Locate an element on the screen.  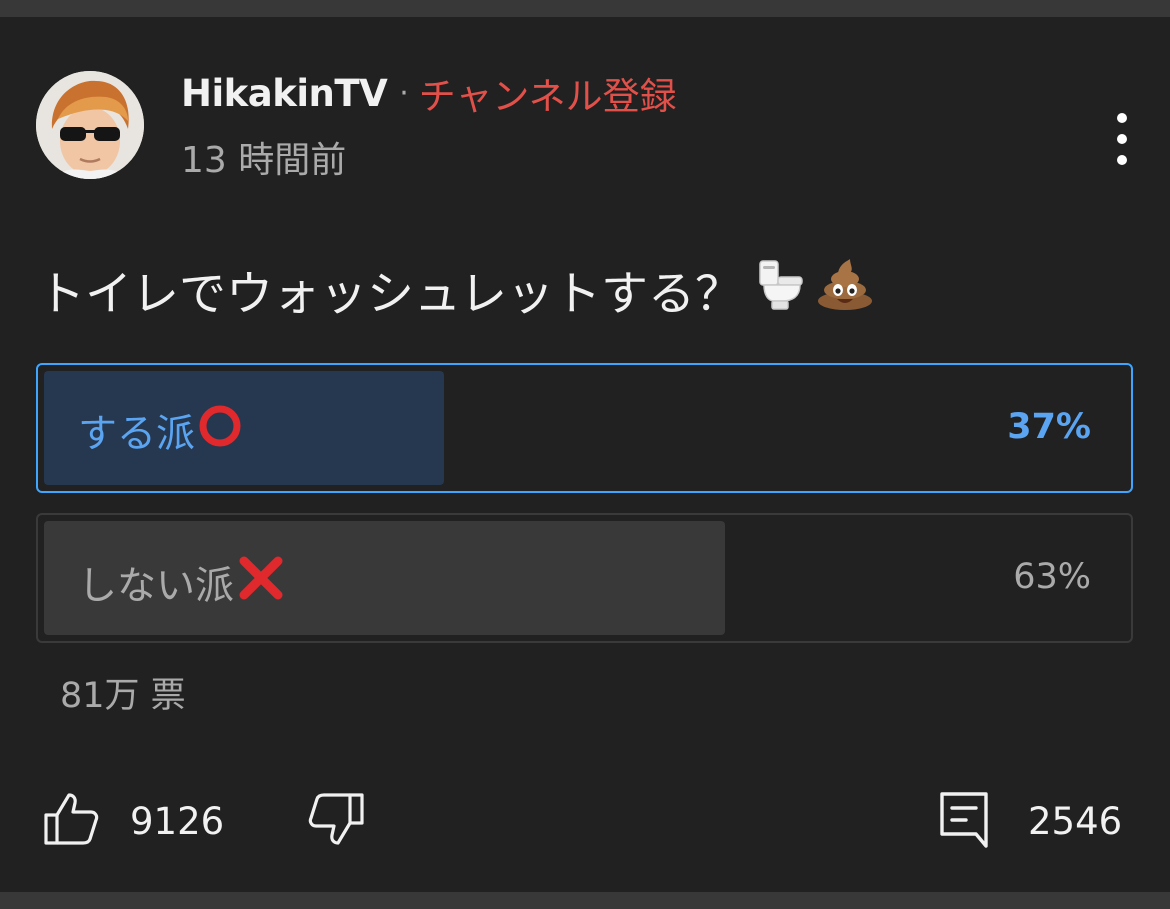
comment-count: 2546 is located at coordinates (1075, 821).